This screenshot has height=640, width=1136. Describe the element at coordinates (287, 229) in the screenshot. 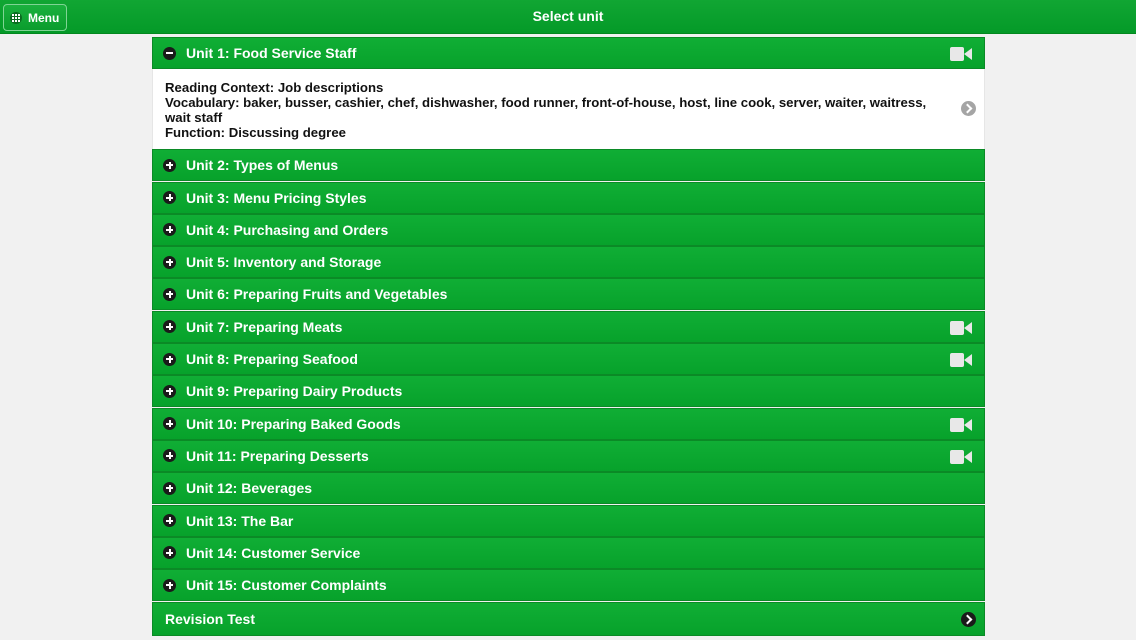

I see `unit-label: Unit 4: Purchasing and Orders` at that location.